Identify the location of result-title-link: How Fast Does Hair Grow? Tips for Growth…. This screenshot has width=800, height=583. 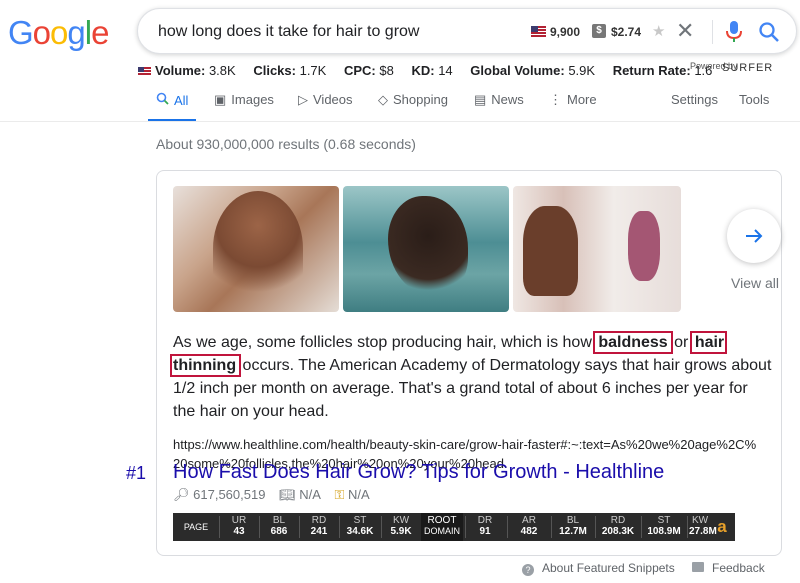
(418, 472).